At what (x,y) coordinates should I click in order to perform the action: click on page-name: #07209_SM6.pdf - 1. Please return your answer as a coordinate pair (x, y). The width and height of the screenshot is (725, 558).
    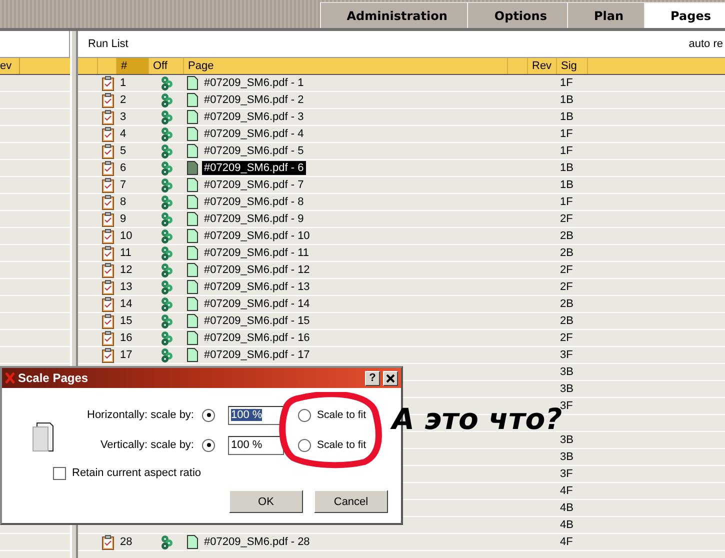
    Looking at the image, I should click on (254, 83).